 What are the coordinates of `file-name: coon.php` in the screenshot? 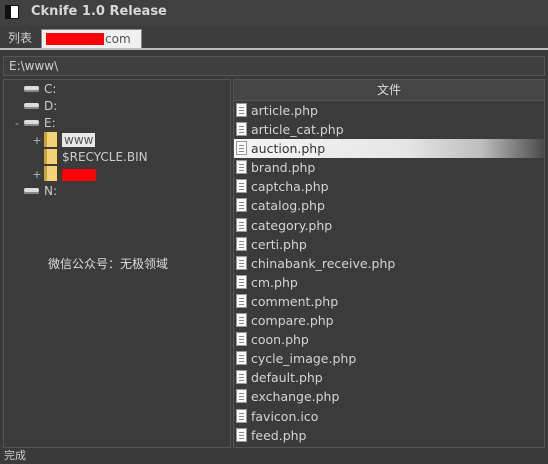 It's located at (280, 340).